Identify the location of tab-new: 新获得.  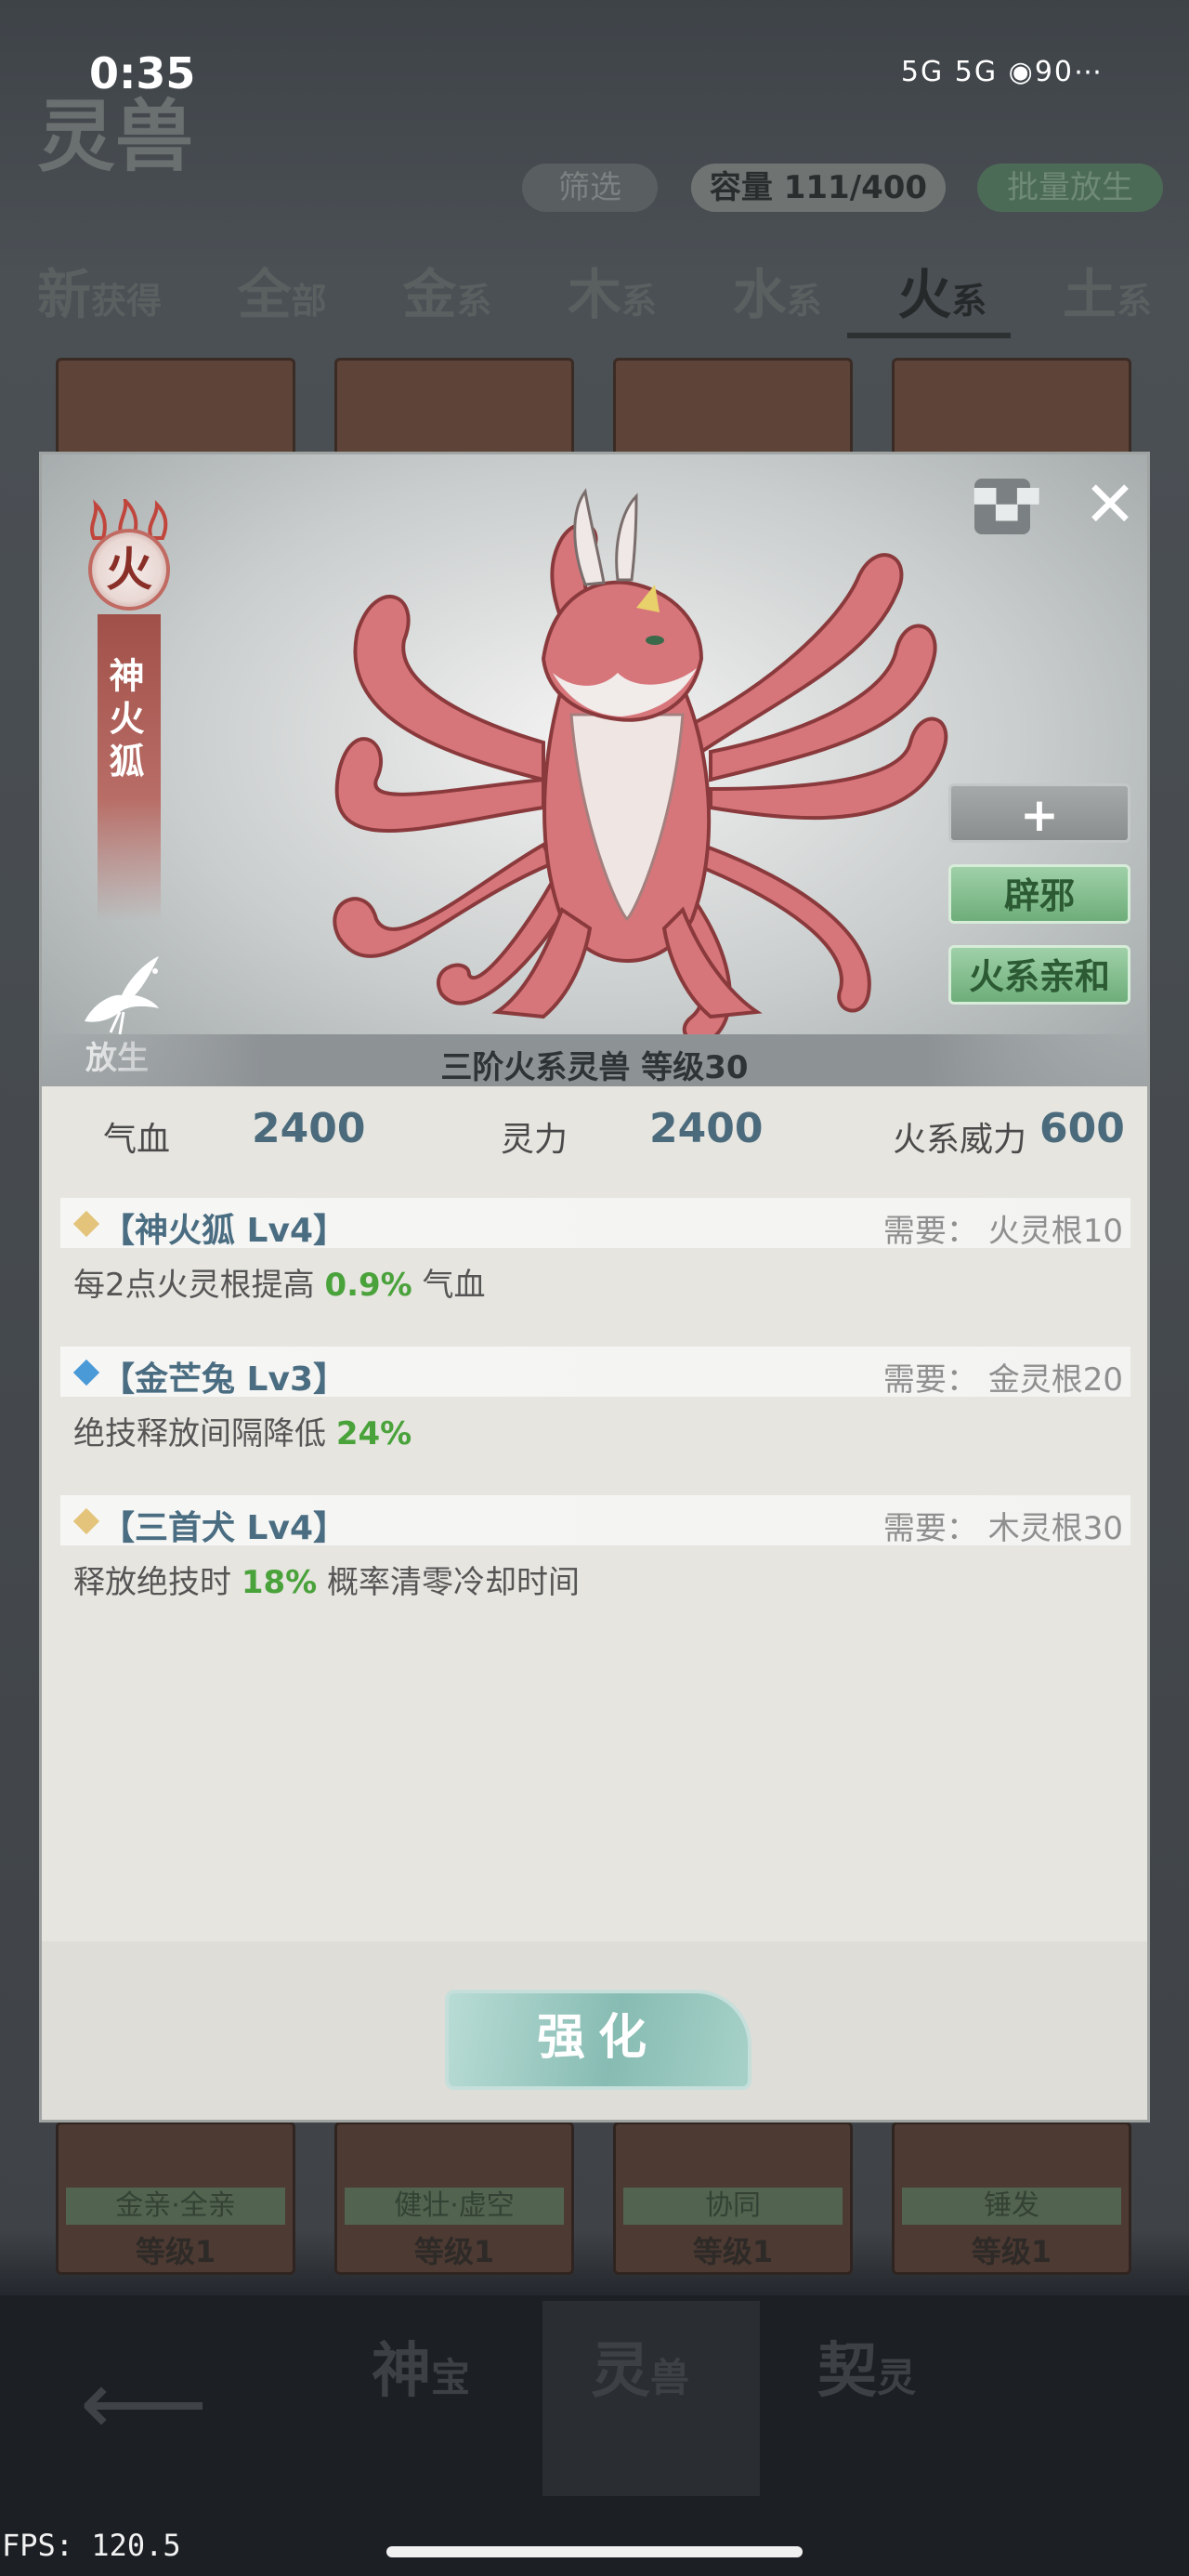
(100, 288).